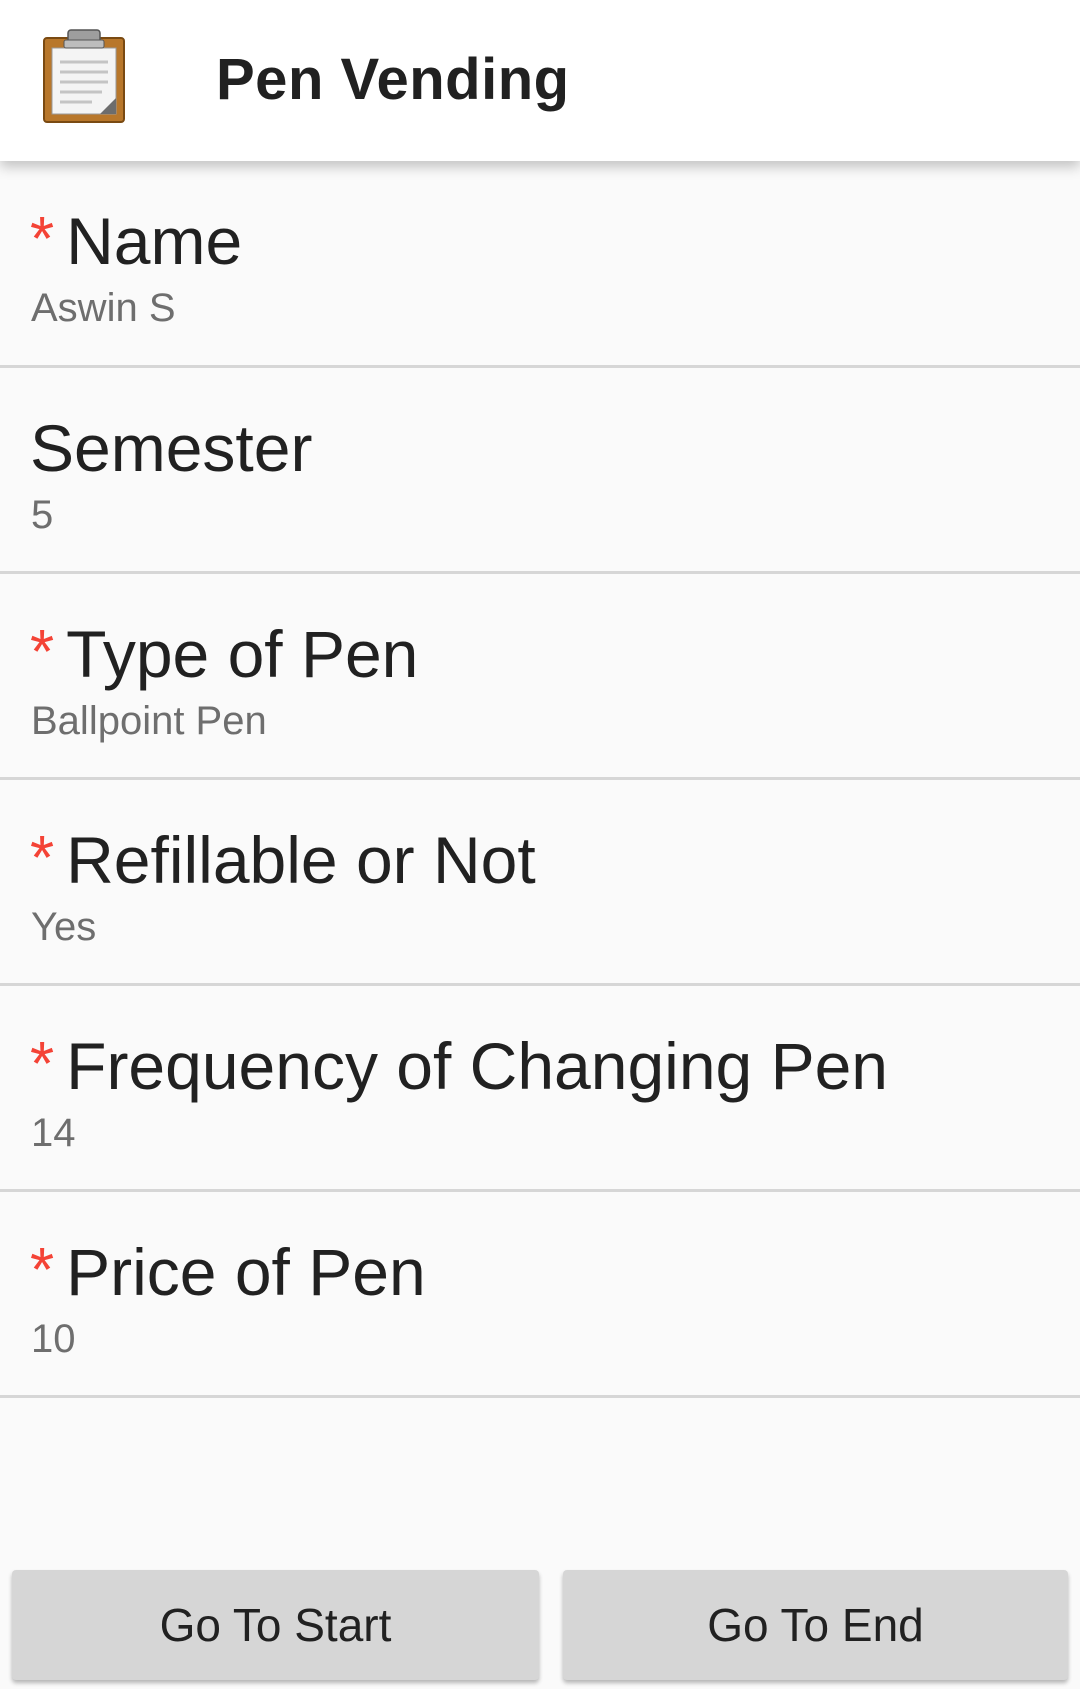  What do you see at coordinates (228, 1272) in the screenshot?
I see `question-label: * Price of Pen` at bounding box center [228, 1272].